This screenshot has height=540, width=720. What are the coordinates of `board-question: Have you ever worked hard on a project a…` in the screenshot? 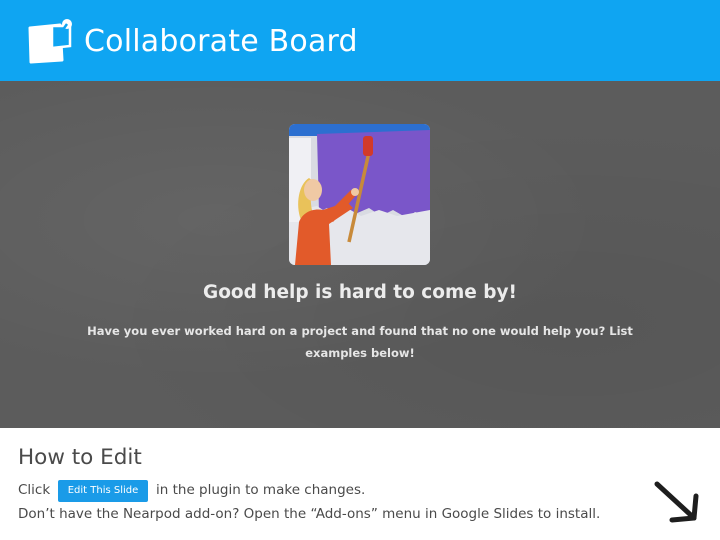 It's located at (360, 342).